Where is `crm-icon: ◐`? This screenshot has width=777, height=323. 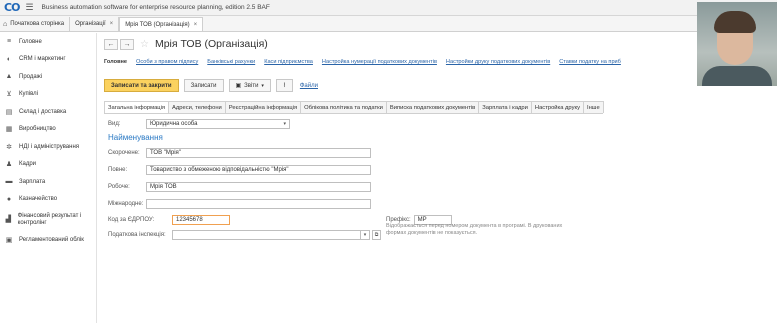
crm-icon: ◐ is located at coordinates (9, 59).